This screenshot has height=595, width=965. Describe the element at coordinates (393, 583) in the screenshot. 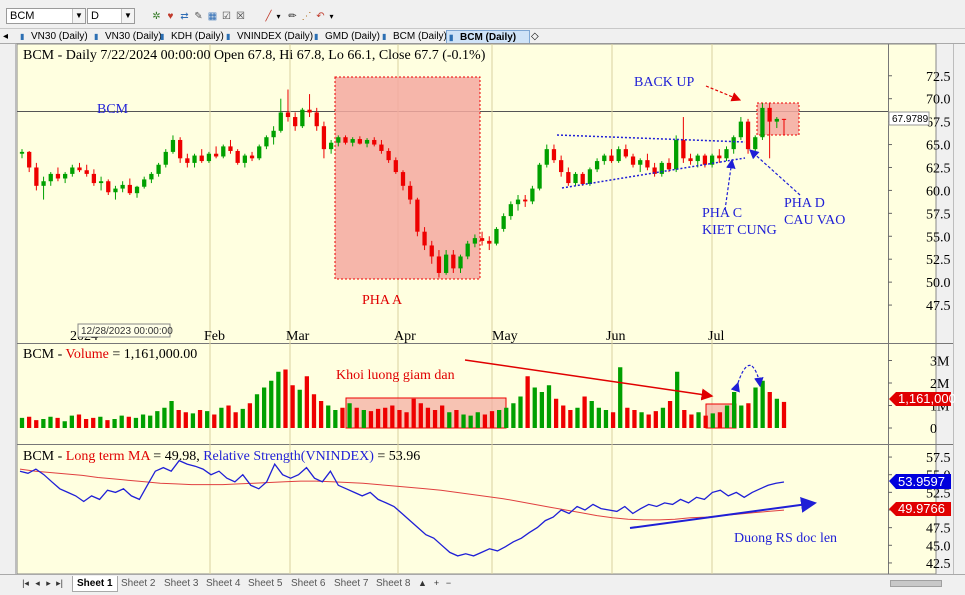

I see `sheet-tab-8: Sheet 8` at that location.